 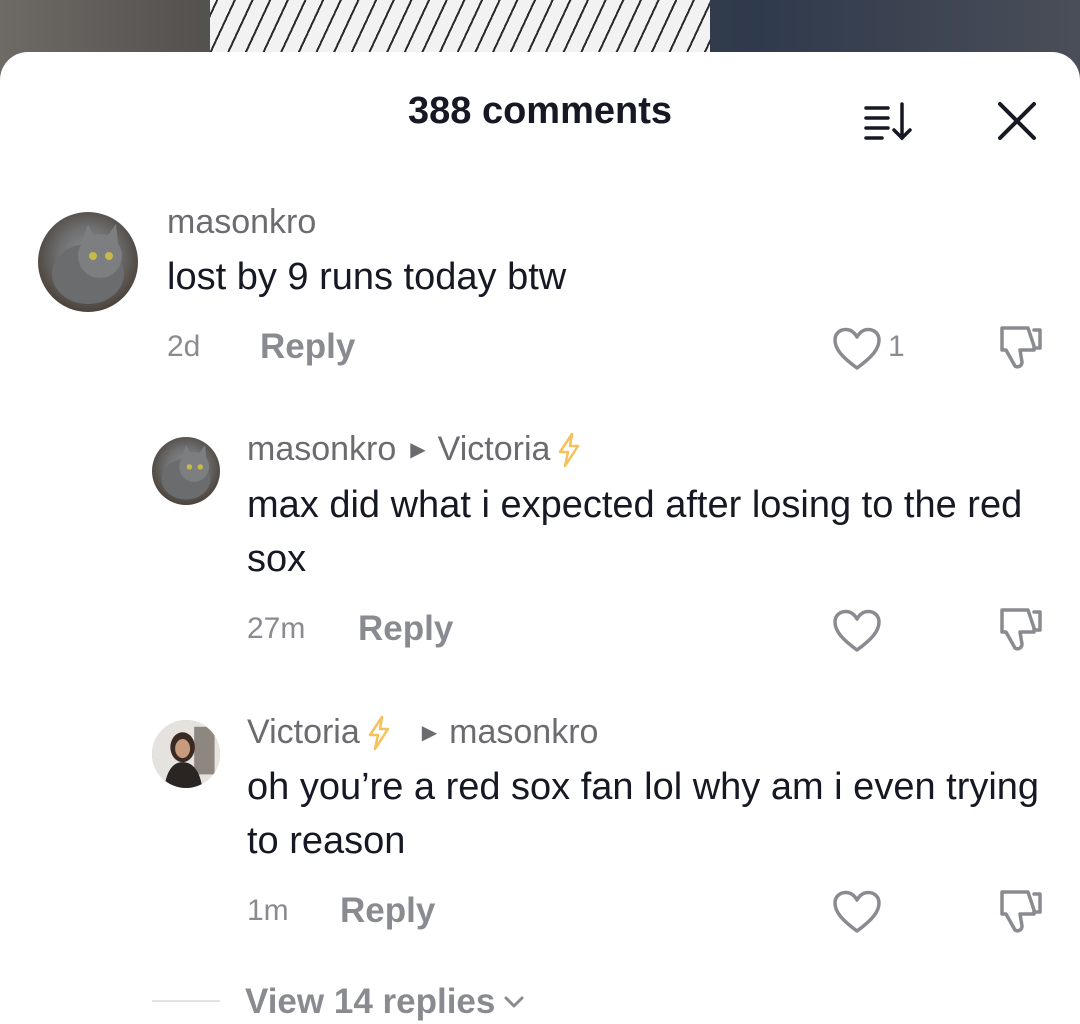 I want to click on person-avatar-image, so click(x=186, y=754).